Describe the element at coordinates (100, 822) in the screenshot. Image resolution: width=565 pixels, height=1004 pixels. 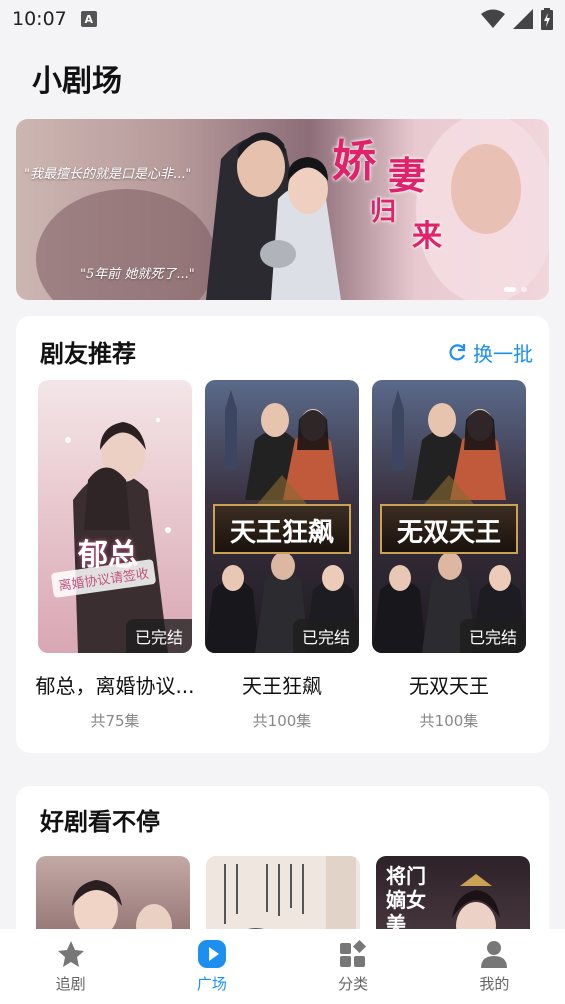
I see `nonstop-title: 好剧看不停` at that location.